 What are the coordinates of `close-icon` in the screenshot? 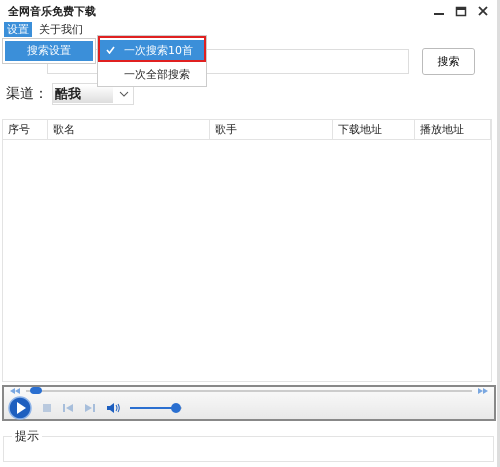 It's located at (483, 11).